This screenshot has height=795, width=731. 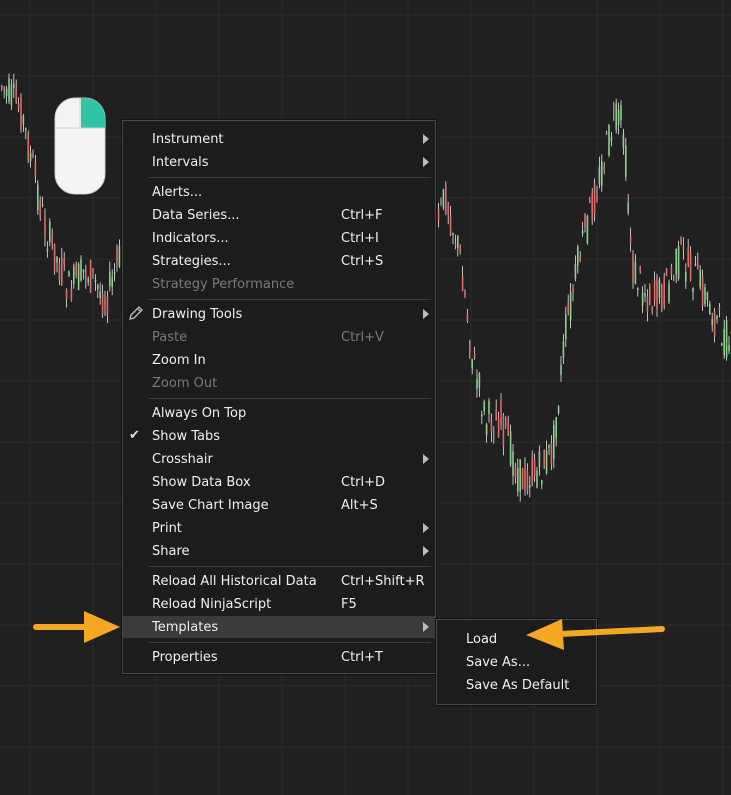 What do you see at coordinates (279, 459) in the screenshot?
I see `menu-item-crosshair: Crosshair` at bounding box center [279, 459].